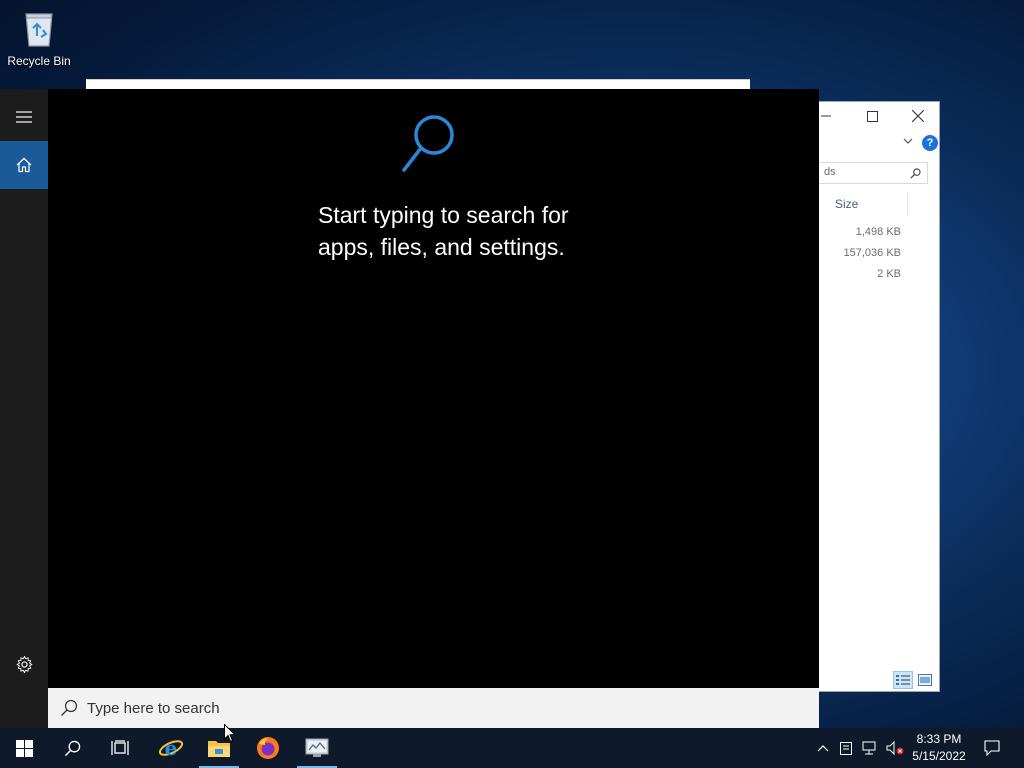 Image resolution: width=1024 pixels, height=768 pixels. I want to click on search-input, so click(437, 708).